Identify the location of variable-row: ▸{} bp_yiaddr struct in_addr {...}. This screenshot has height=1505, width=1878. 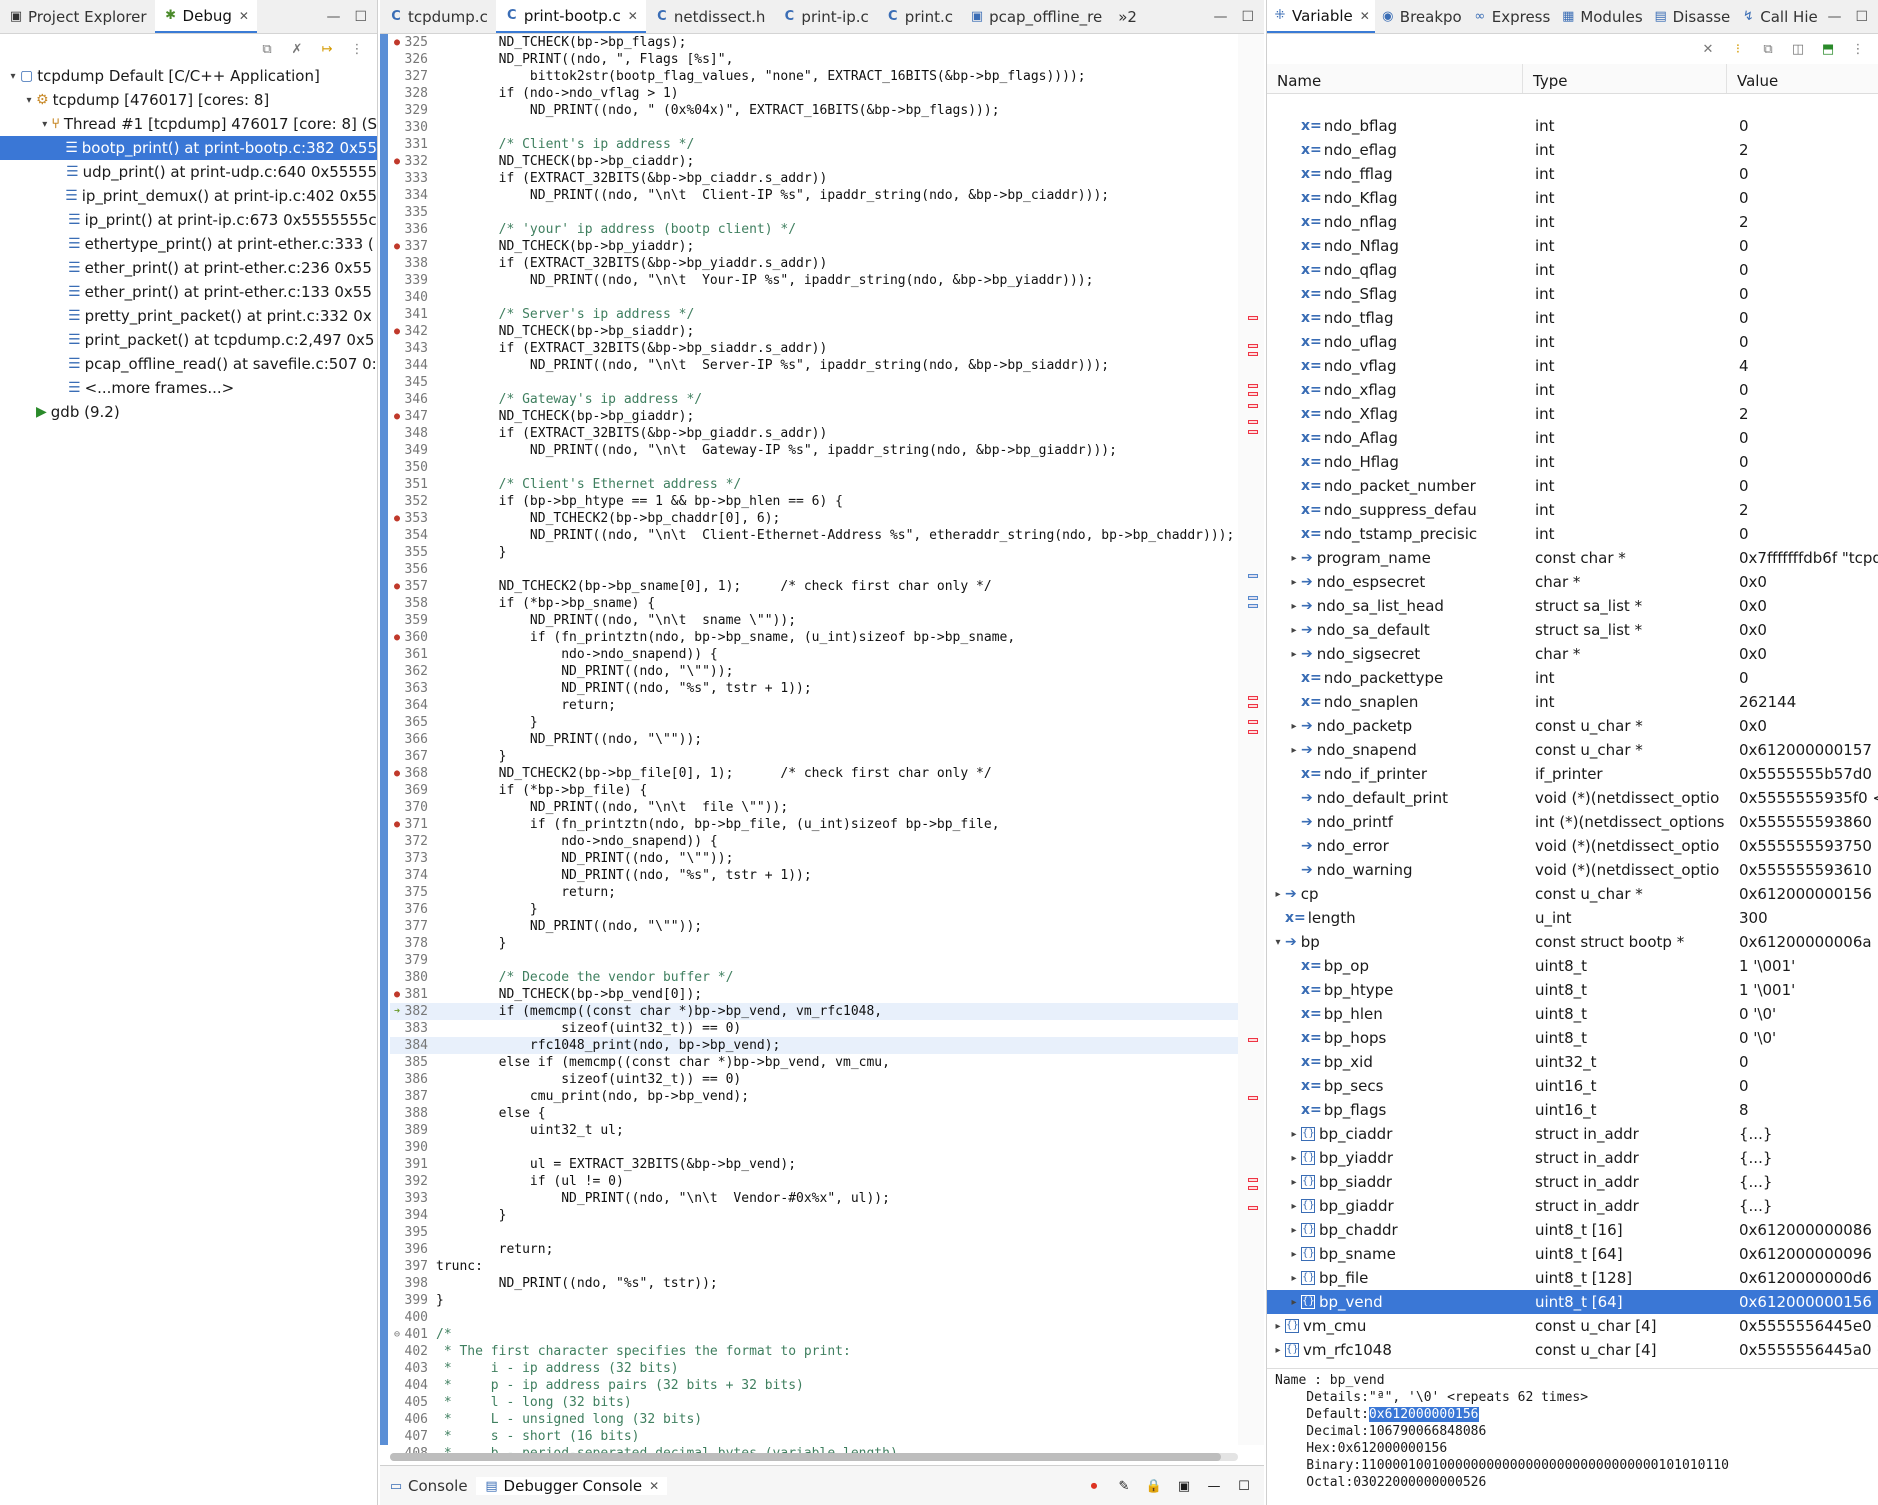
(1572, 1158).